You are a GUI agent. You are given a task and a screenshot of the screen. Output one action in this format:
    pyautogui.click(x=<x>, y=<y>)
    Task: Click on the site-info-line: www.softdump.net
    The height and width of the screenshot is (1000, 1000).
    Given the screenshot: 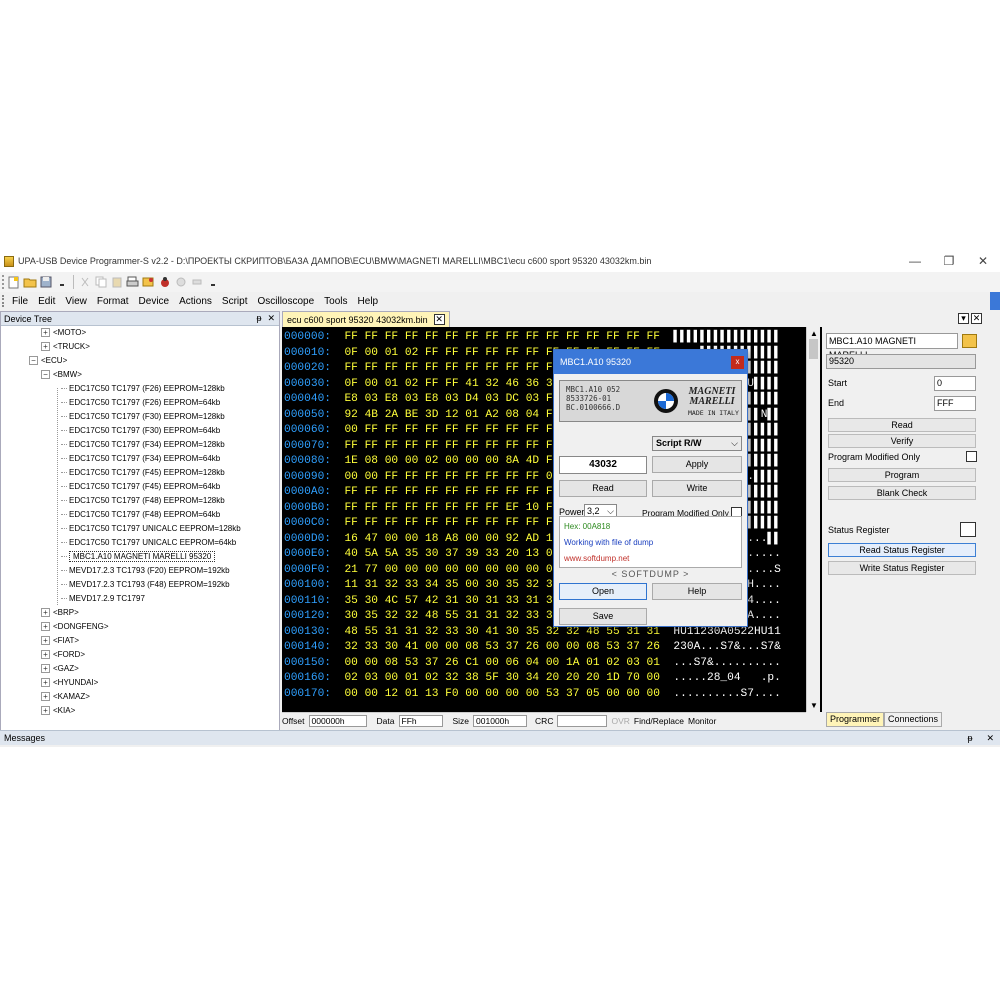 What is the action you would take?
    pyautogui.click(x=650, y=559)
    